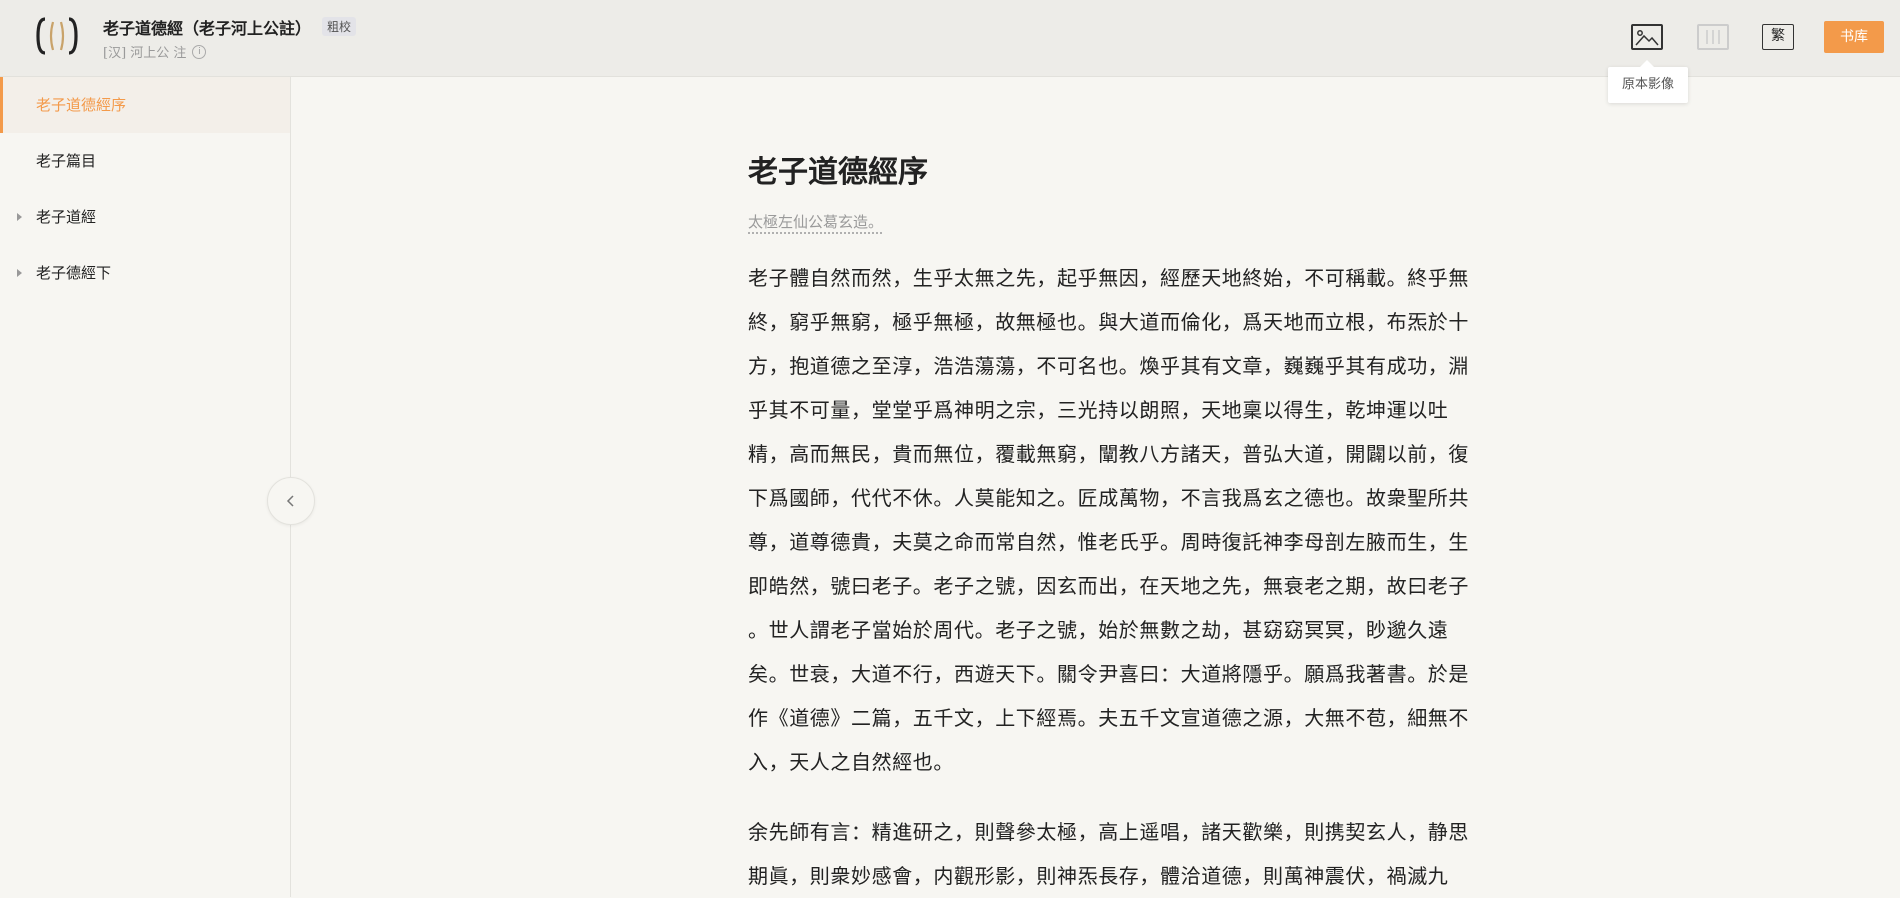 The image size is (1900, 898). What do you see at coordinates (1108, 542) in the screenshot?
I see `text-line: 尊，道尊德貴，夫莫之命而常自然，惟老氏乎。周時復託神李母剖左腋而生，生` at bounding box center [1108, 542].